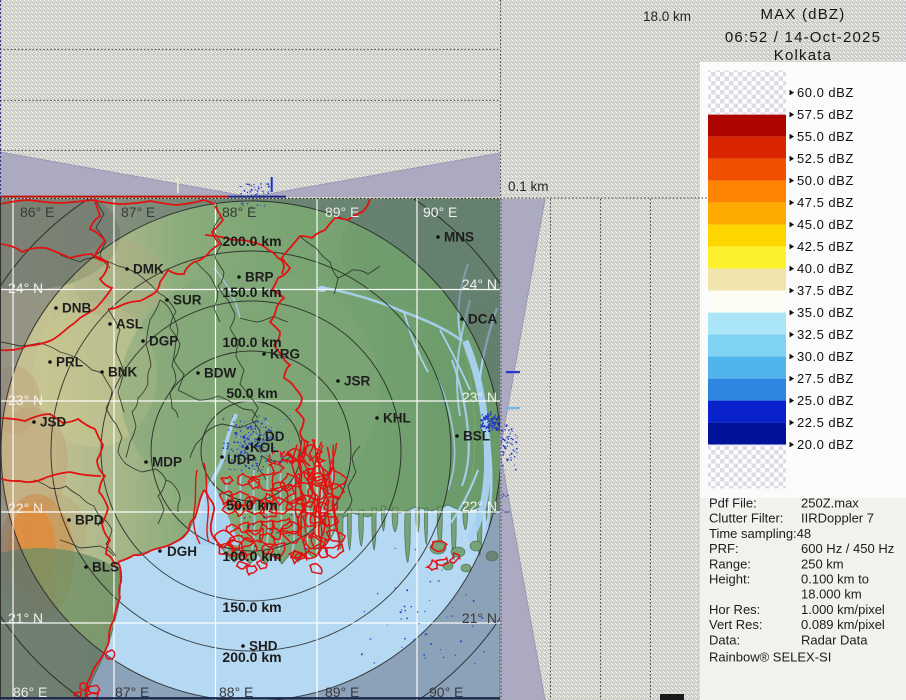  I want to click on svg-text: BPD, so click(89, 520).